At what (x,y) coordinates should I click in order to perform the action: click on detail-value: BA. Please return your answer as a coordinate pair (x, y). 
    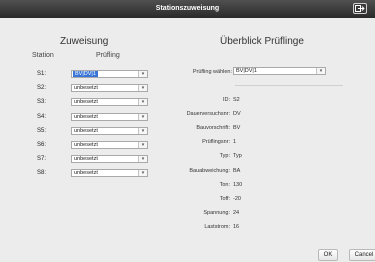
    Looking at the image, I should click on (237, 170).